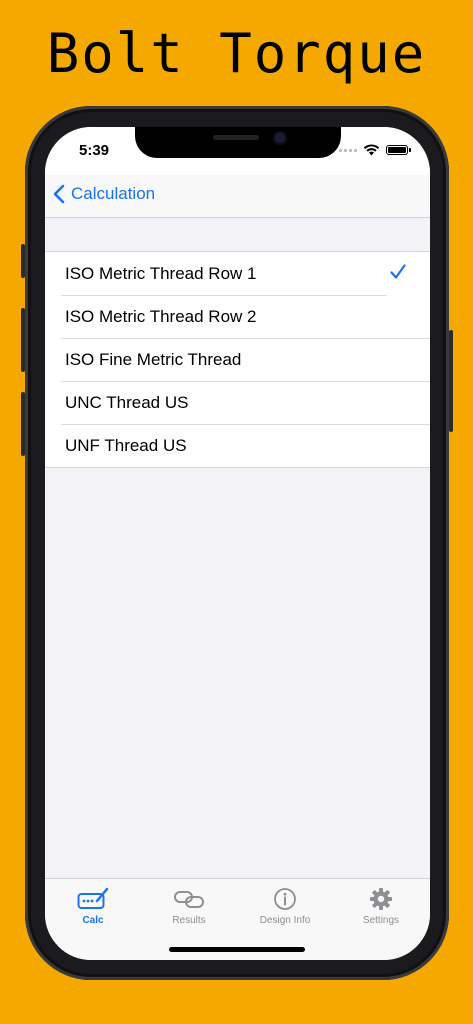 The image size is (473, 1024). Describe the element at coordinates (238, 142) in the screenshot. I see `camera-notch` at that location.